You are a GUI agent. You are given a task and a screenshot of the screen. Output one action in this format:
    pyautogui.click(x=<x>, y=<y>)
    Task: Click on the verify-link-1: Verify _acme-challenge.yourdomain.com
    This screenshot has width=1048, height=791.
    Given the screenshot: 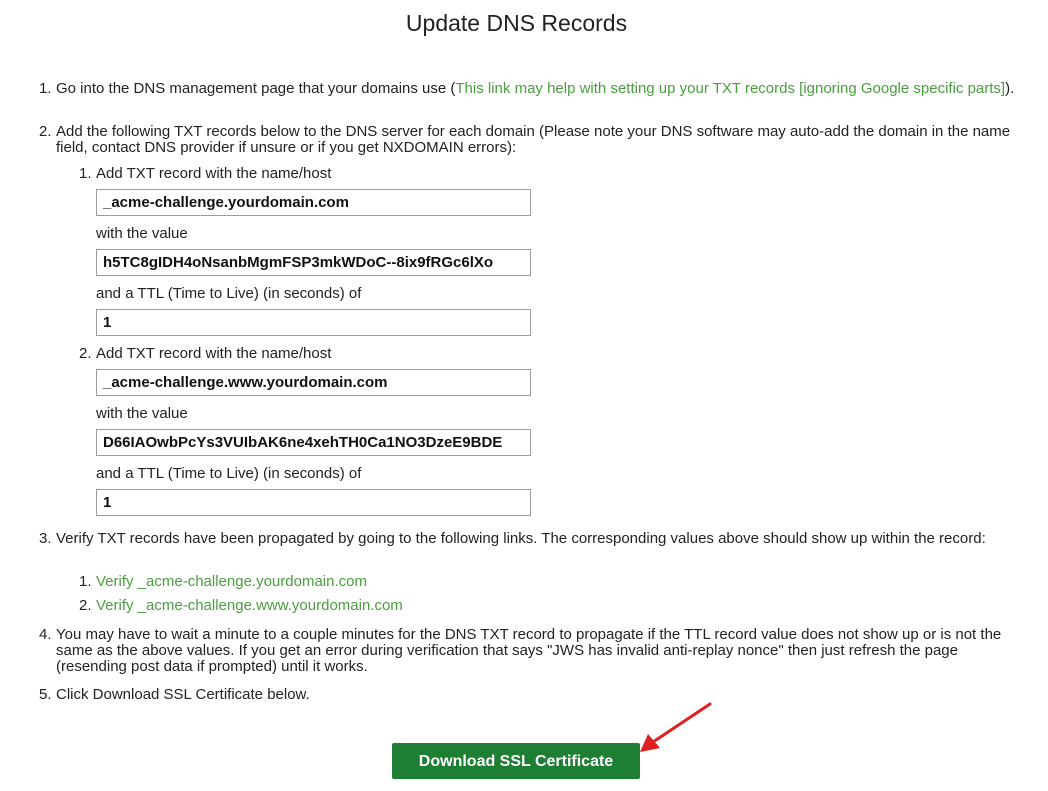 What is the action you would take?
    pyautogui.click(x=231, y=581)
    